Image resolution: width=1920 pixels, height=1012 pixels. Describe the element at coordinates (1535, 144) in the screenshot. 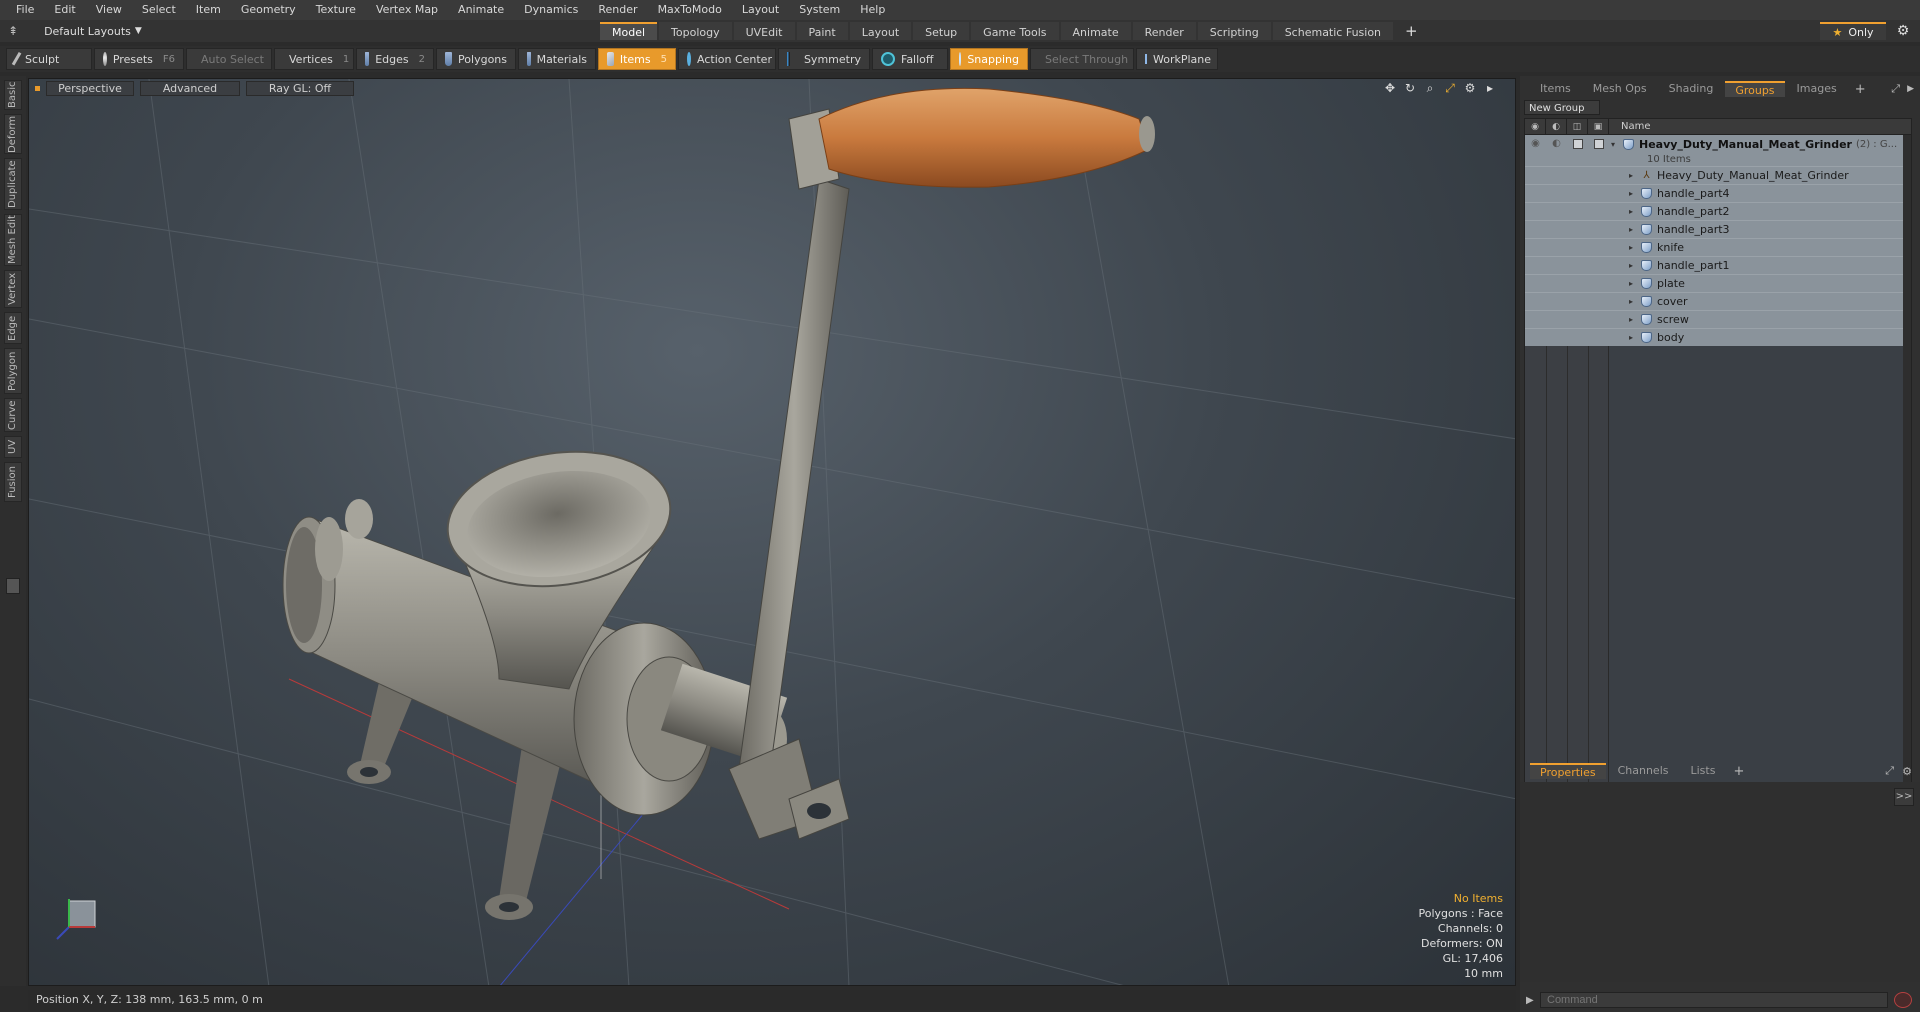

I see `eye-icon: ◉` at that location.